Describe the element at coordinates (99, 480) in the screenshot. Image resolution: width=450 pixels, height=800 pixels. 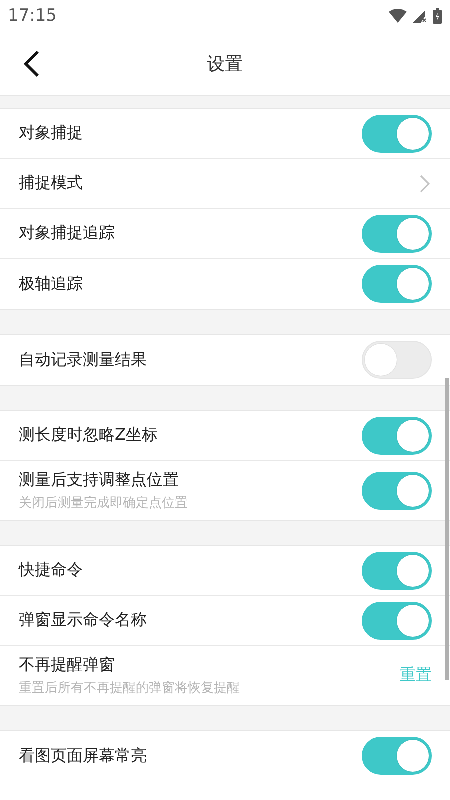
I see `setting-label: 测量后支持调整点位置` at that location.